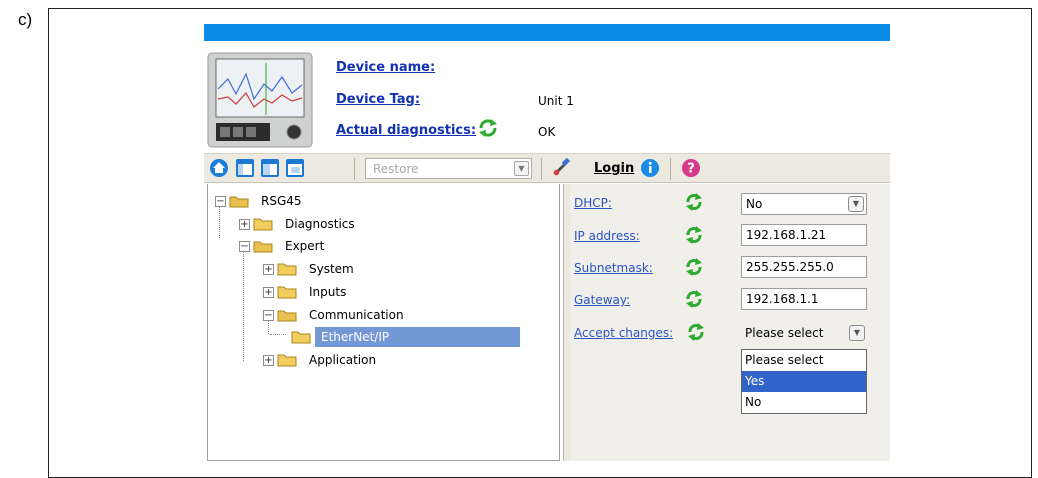 The width and height of the screenshot is (1038, 478). What do you see at coordinates (547, 32) in the screenshot?
I see `title-bar` at bounding box center [547, 32].